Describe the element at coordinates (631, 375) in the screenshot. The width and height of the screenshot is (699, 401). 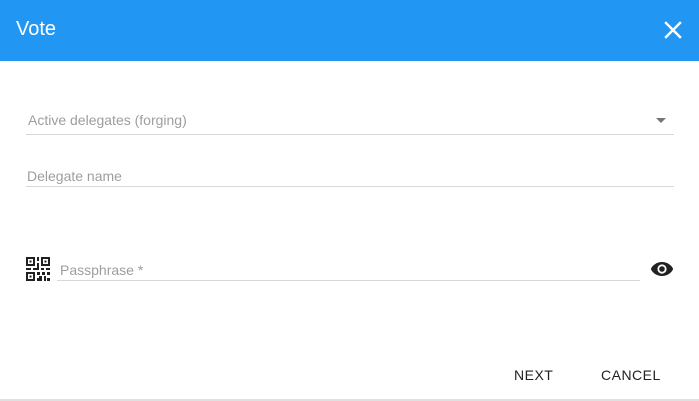
I see `cancel-button: CANCEL` at that location.